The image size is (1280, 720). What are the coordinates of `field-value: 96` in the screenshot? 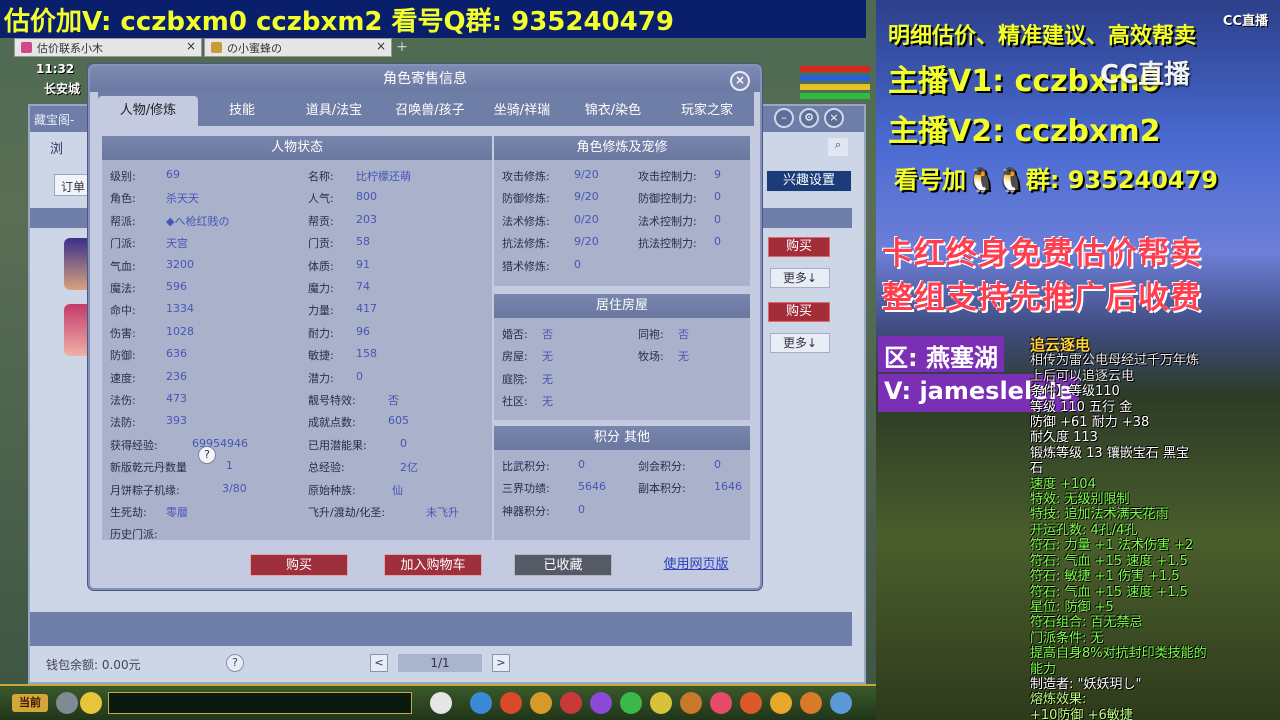 It's located at (363, 331).